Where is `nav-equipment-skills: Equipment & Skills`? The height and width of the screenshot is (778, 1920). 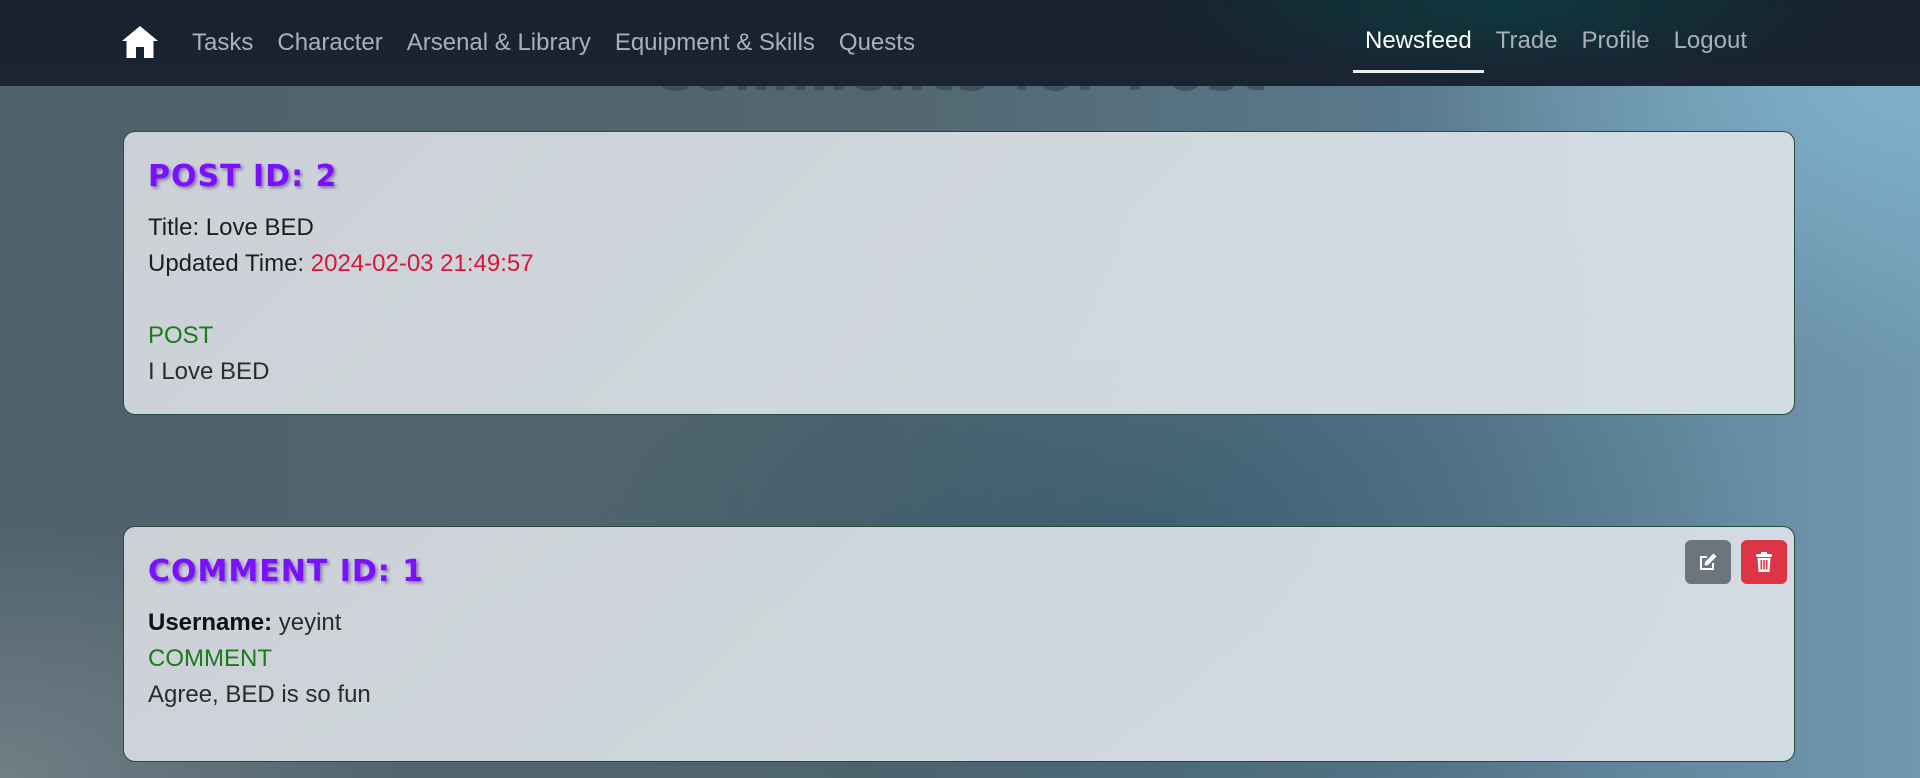 nav-equipment-skills: Equipment & Skills is located at coordinates (715, 43).